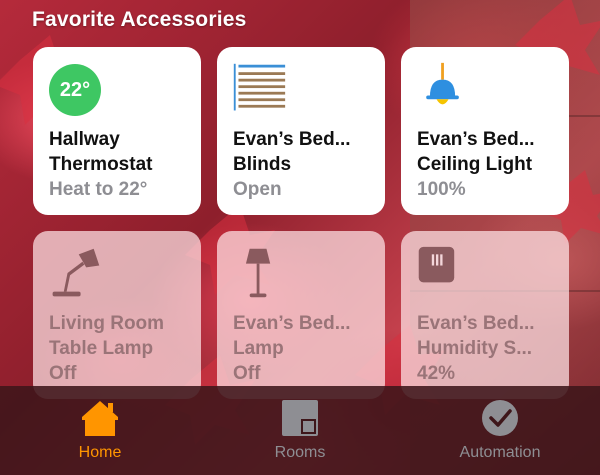 The height and width of the screenshot is (475, 600). Describe the element at coordinates (100, 452) in the screenshot. I see `tab-label: Home` at that location.